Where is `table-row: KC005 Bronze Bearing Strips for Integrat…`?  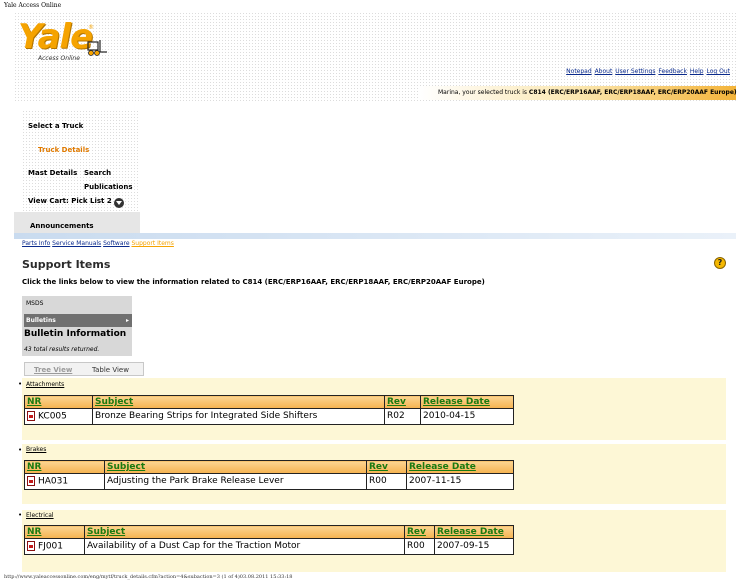
table-row: KC005 Bronze Bearing Strips for Integrat… is located at coordinates (269, 416).